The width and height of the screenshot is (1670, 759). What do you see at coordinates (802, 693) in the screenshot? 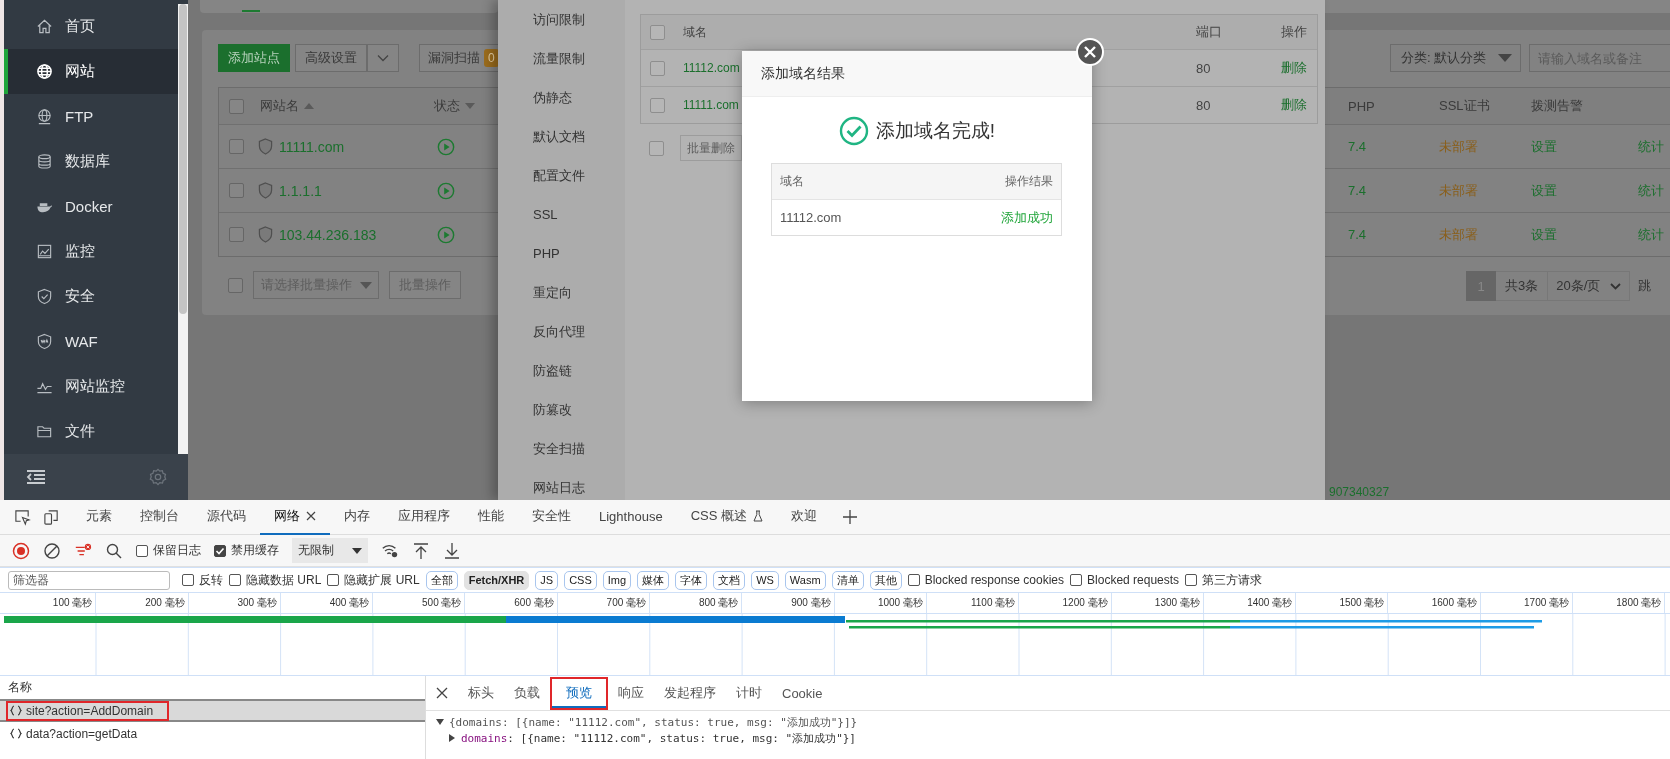
I see `details-tab: Cookie` at bounding box center [802, 693].